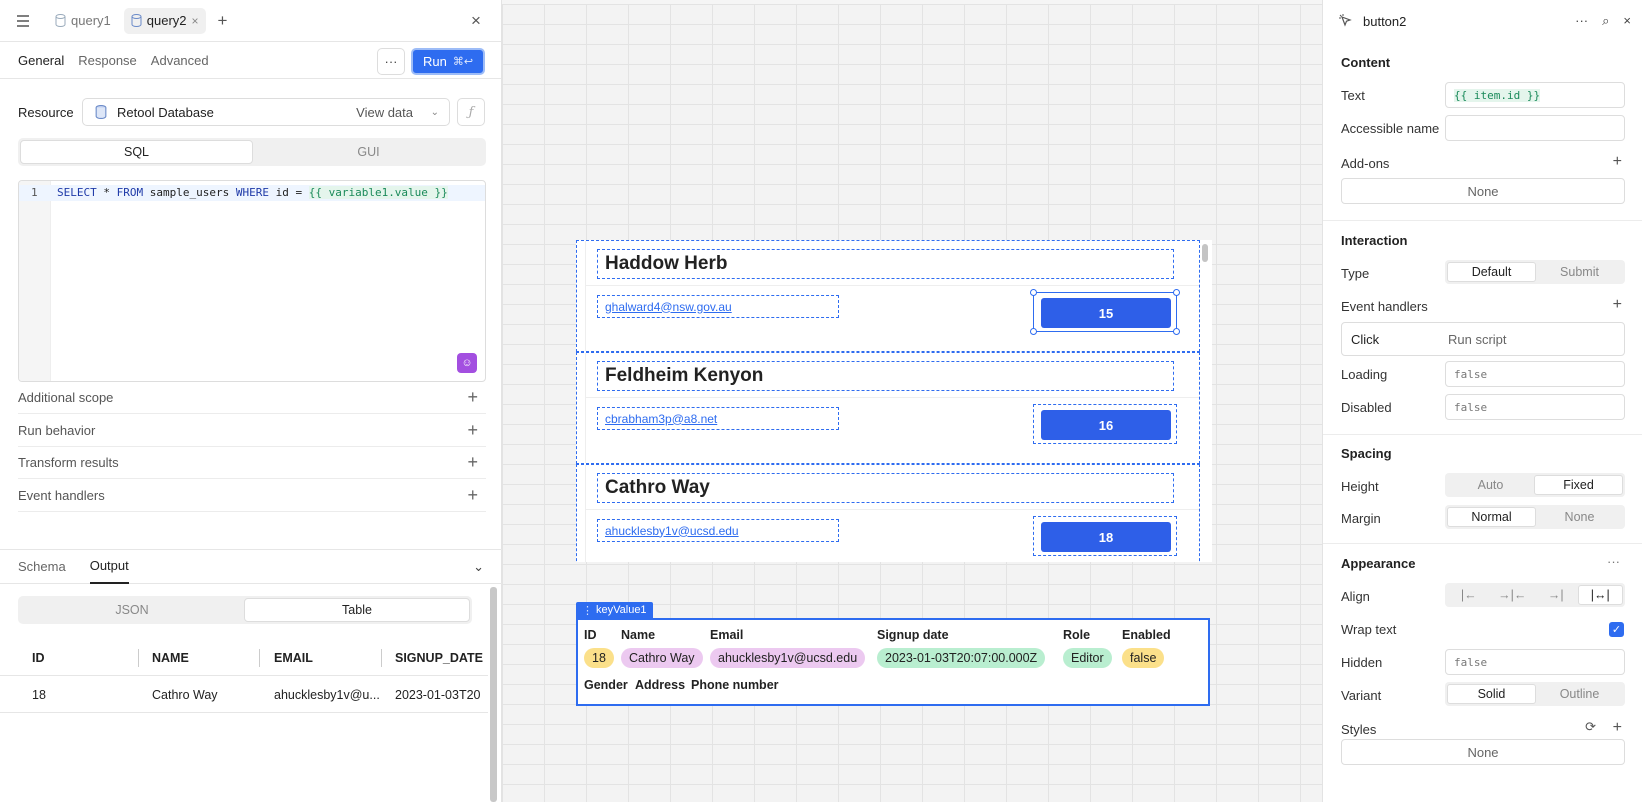  What do you see at coordinates (1535, 374) in the screenshot?
I see `loading-input: false` at bounding box center [1535, 374].